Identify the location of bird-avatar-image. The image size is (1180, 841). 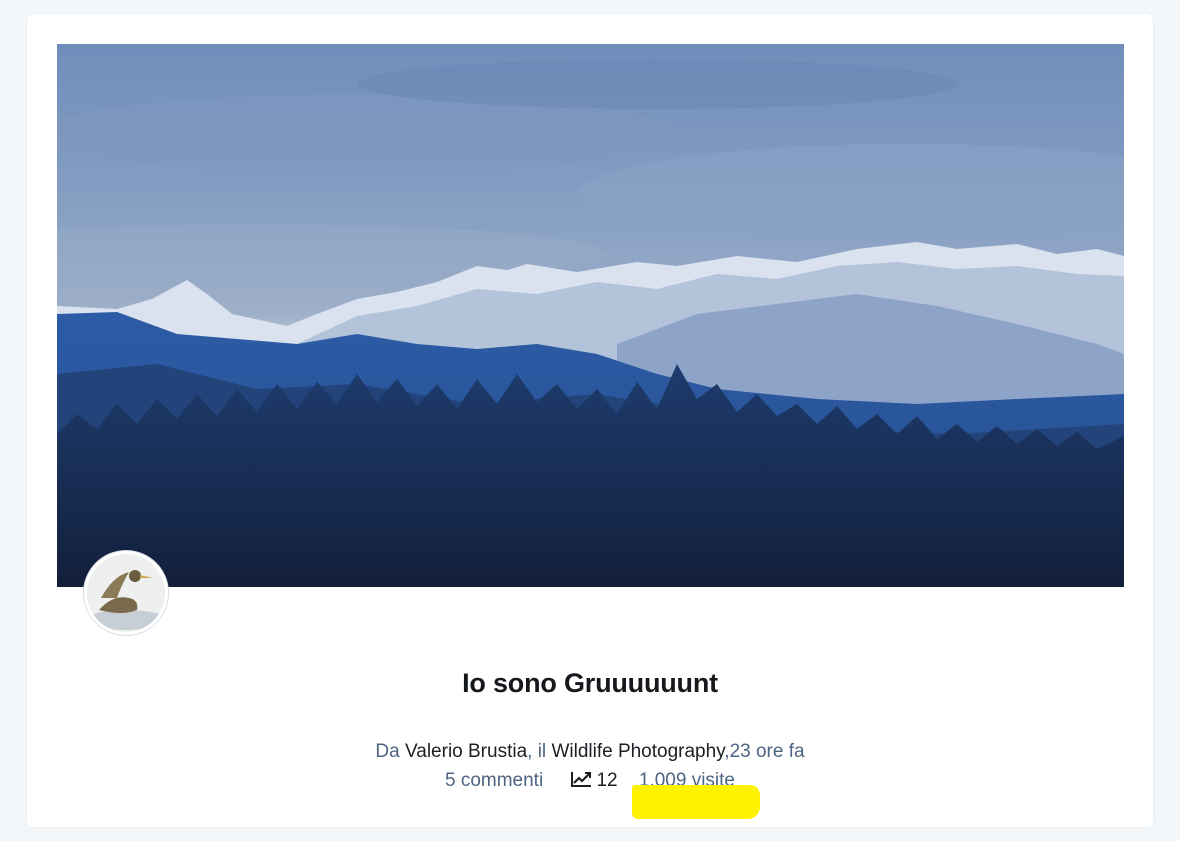
(126, 593).